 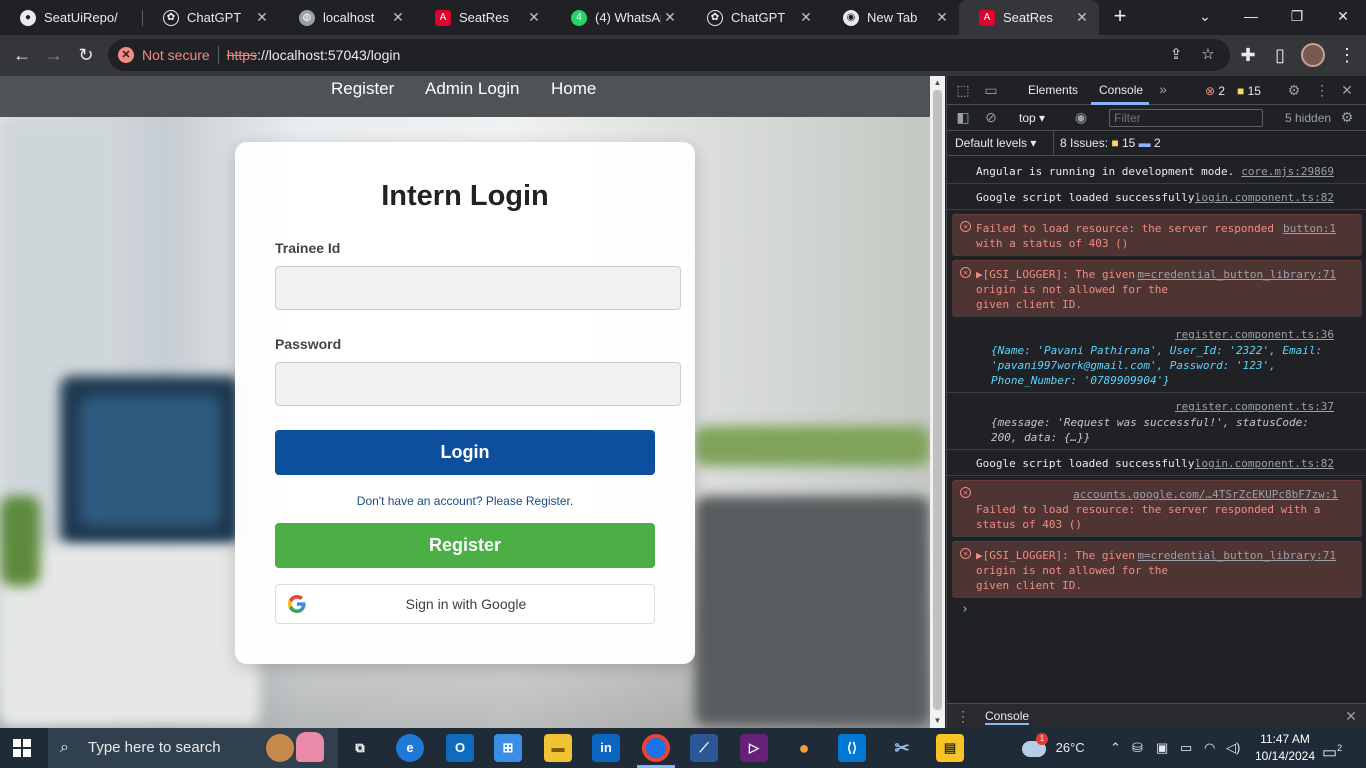 I want to click on display-icon: ▣, so click(x=1162, y=748).